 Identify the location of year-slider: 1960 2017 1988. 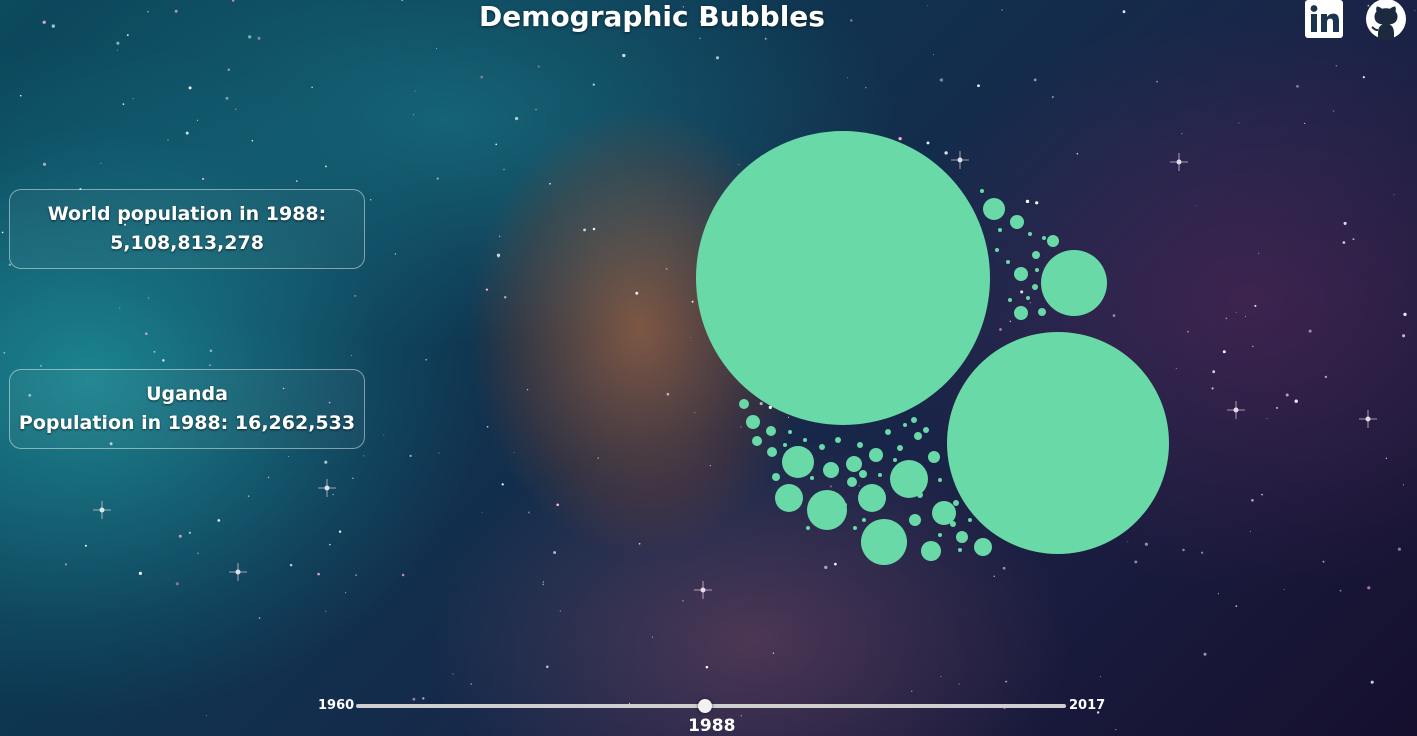
(708, 713).